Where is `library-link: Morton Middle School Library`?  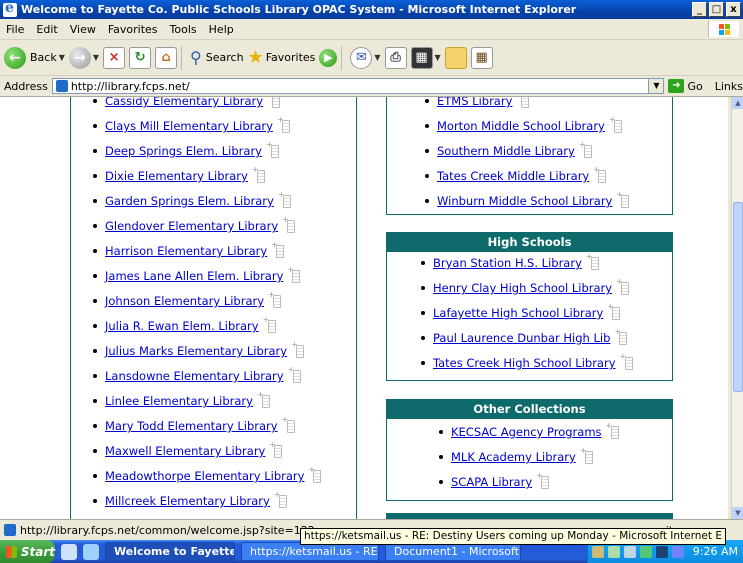 library-link: Morton Middle School Library is located at coordinates (521, 126).